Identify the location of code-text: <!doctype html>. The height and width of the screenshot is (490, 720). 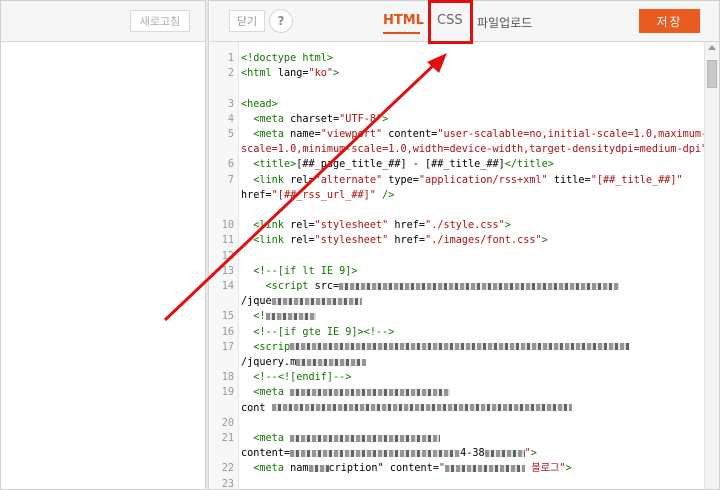
(287, 58).